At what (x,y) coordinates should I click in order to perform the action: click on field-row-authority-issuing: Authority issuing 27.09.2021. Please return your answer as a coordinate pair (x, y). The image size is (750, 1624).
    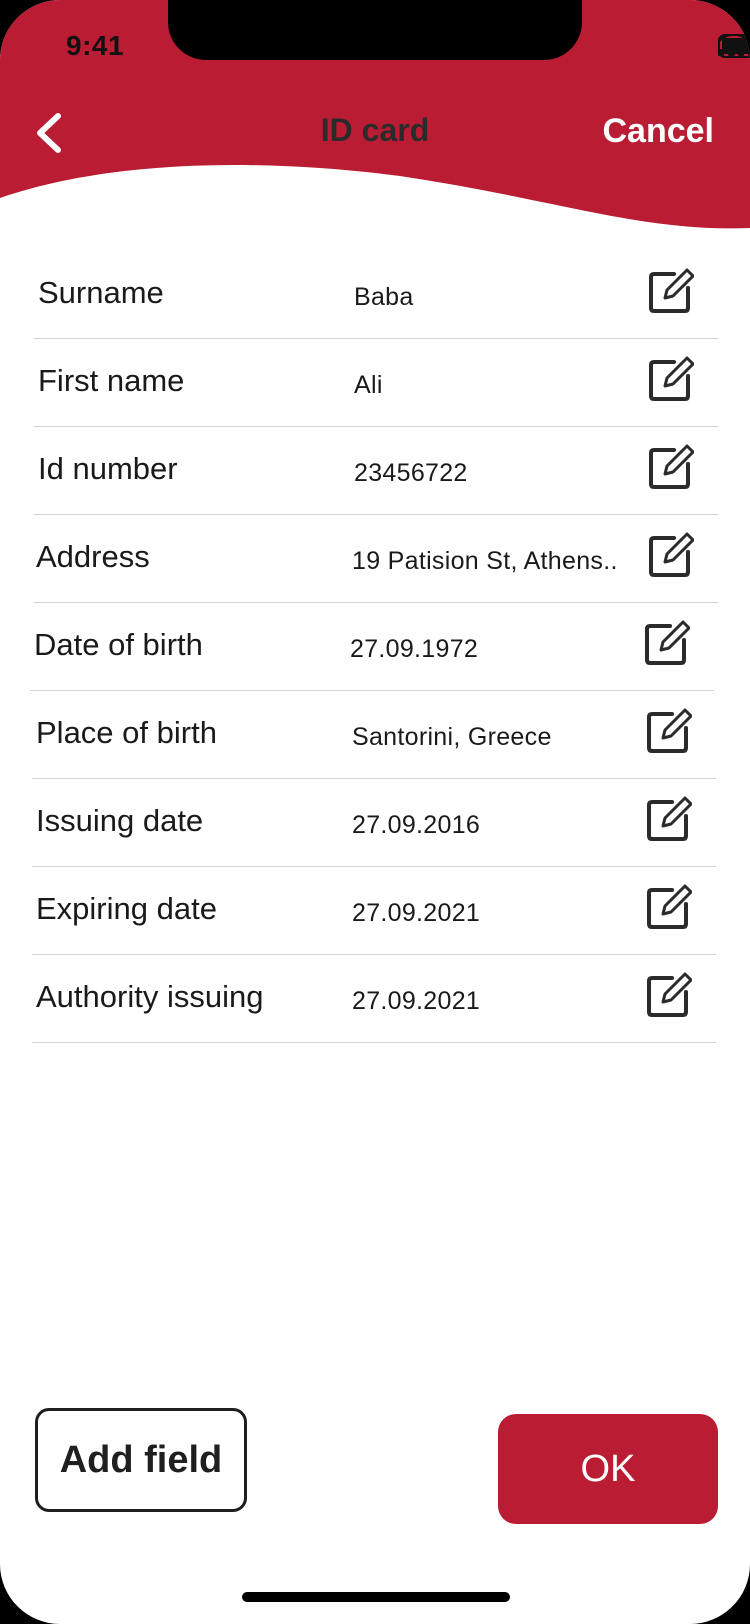
    Looking at the image, I should click on (374, 998).